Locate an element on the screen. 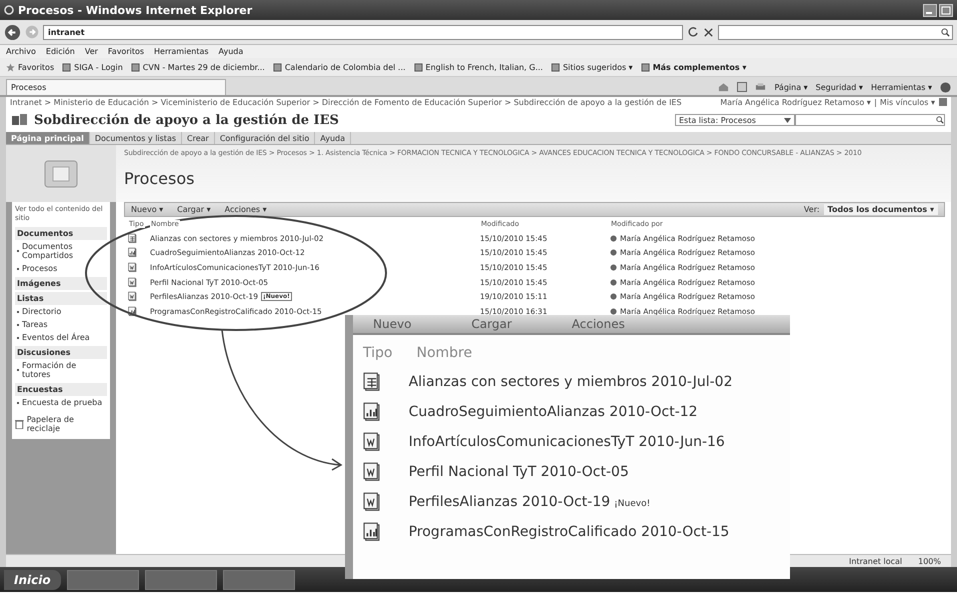 The image size is (957, 602). favorite-link: SIGA - Login is located at coordinates (98, 67).